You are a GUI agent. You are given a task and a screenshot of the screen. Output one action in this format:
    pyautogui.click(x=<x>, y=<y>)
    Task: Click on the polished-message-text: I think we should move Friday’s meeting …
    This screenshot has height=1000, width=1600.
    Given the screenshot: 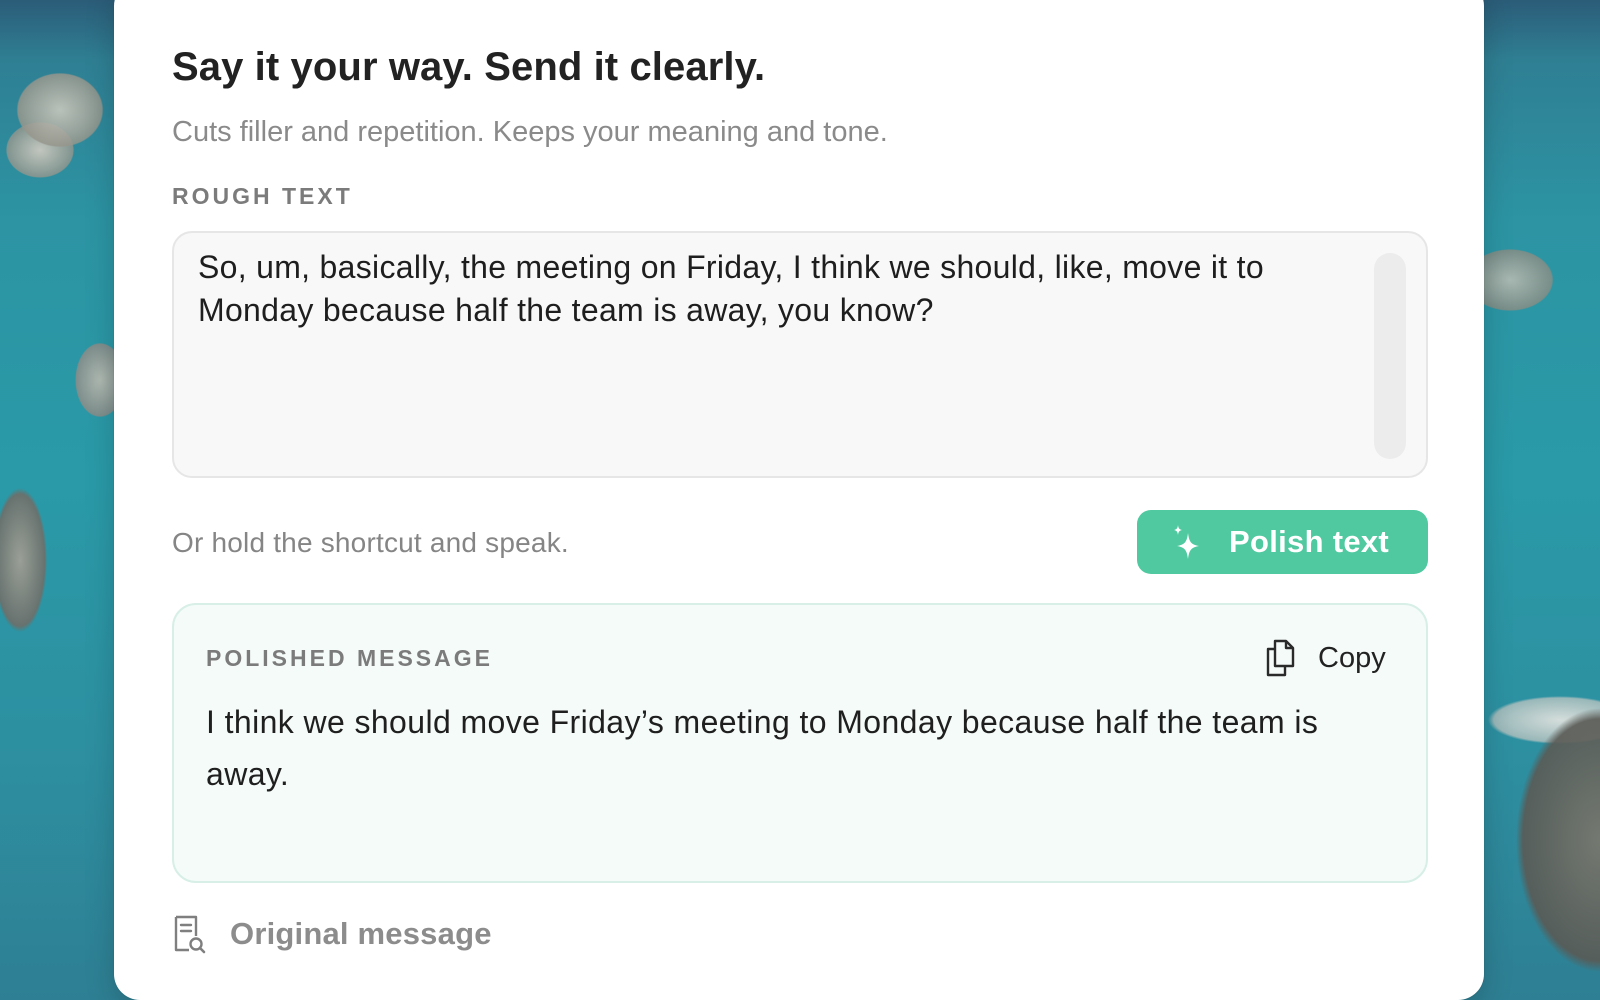 What is the action you would take?
    pyautogui.click(x=762, y=748)
    